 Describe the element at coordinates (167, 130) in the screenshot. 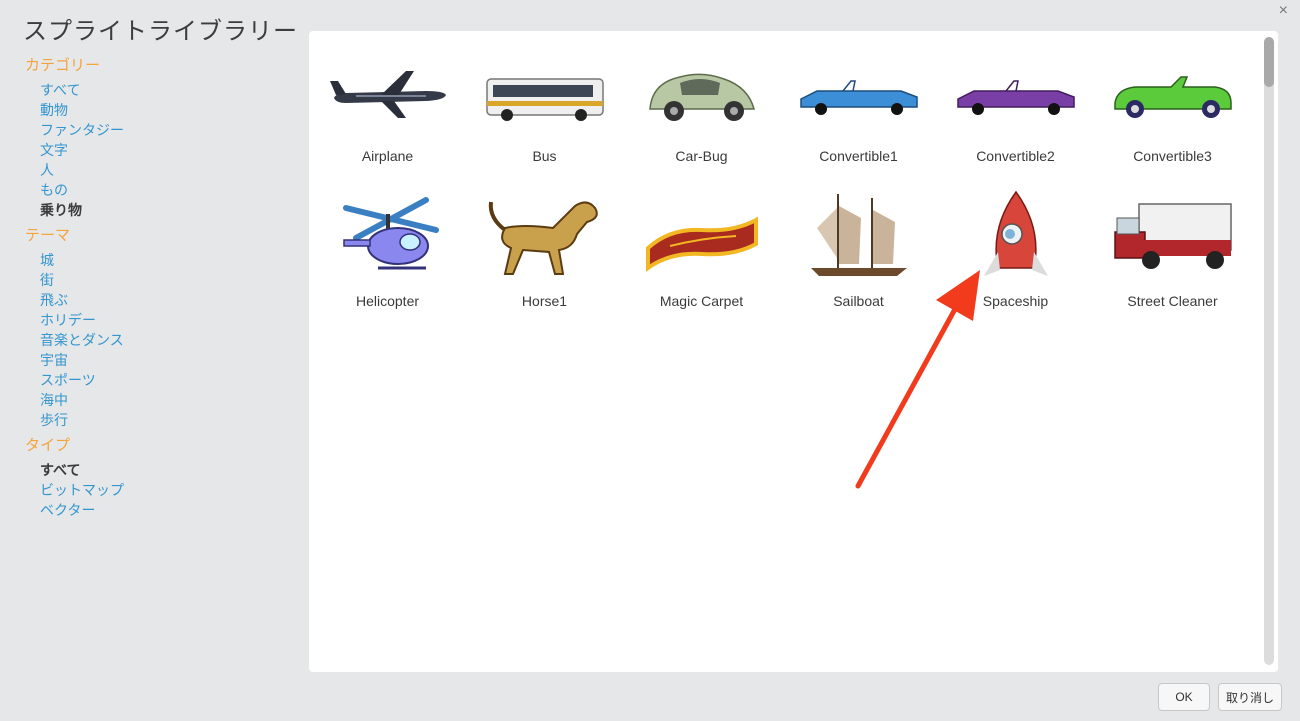

I see `category-fantasy: ファンタジー` at that location.